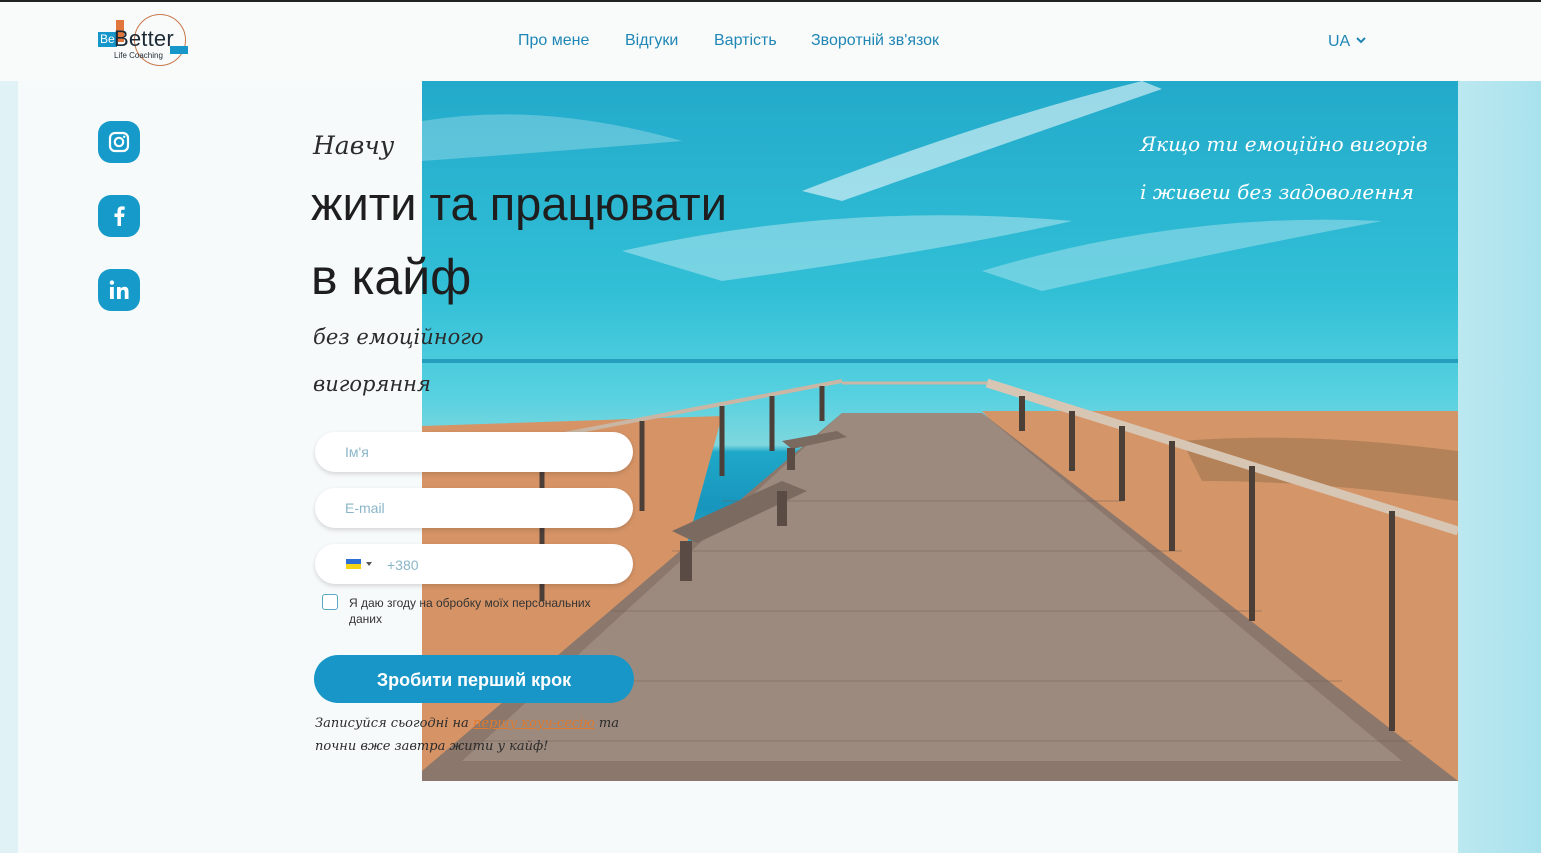  Describe the element at coordinates (534, 723) in the screenshot. I see `coach-session-link: першу коуч-сесію` at that location.